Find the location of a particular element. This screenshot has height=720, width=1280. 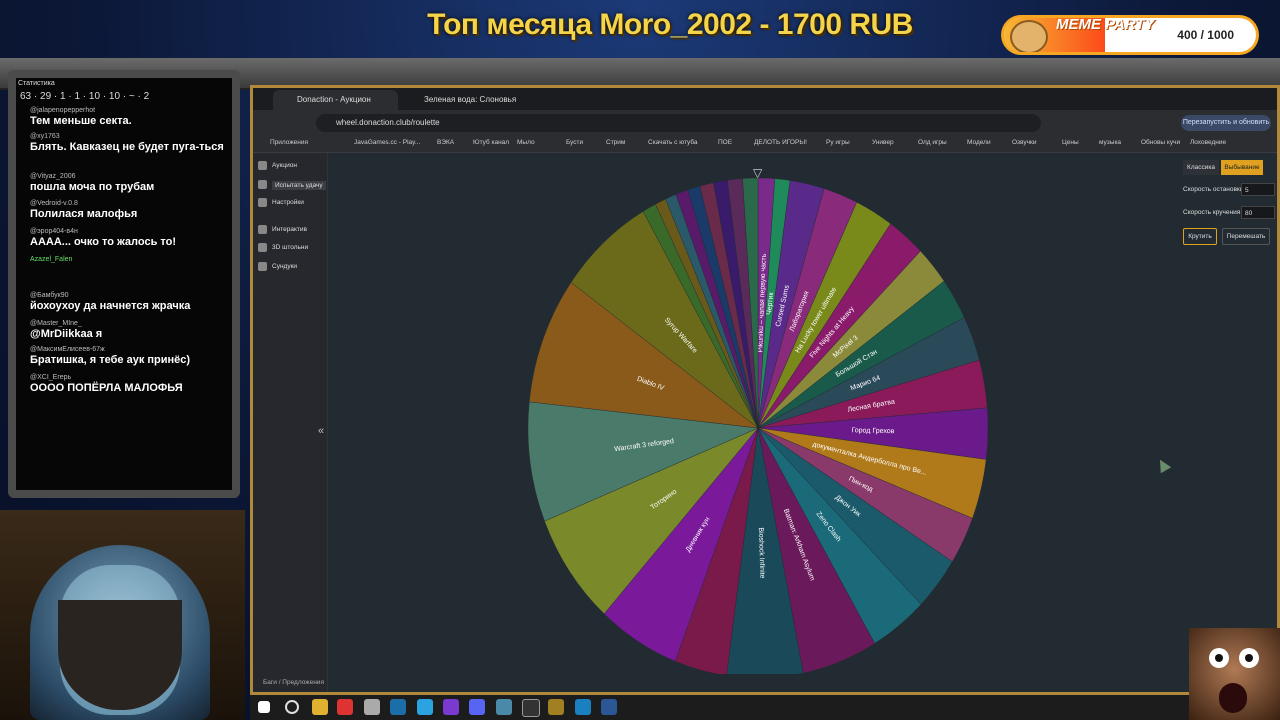

chat-text: ОООО ПОПЁРЛА МАЛОФЬЯ is located at coordinates (106, 388).